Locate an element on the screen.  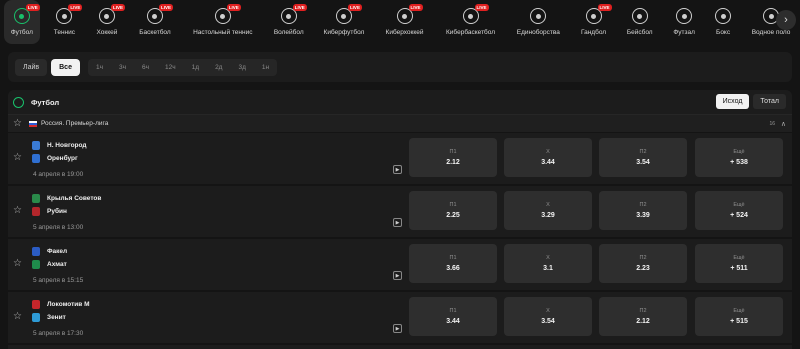
sport-tab: LIVE Баскетбол is located at coordinates (155, 22).